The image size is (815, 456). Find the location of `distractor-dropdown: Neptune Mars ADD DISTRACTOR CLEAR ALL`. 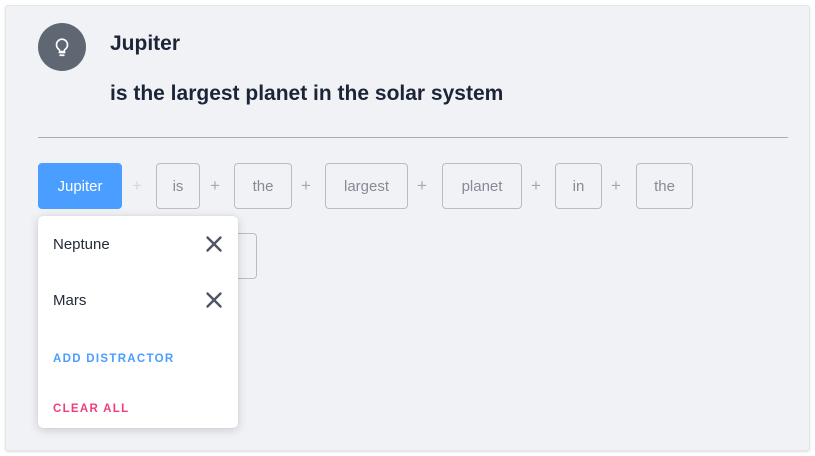

distractor-dropdown: Neptune Mars ADD DISTRACTOR CLEAR ALL is located at coordinates (138, 322).